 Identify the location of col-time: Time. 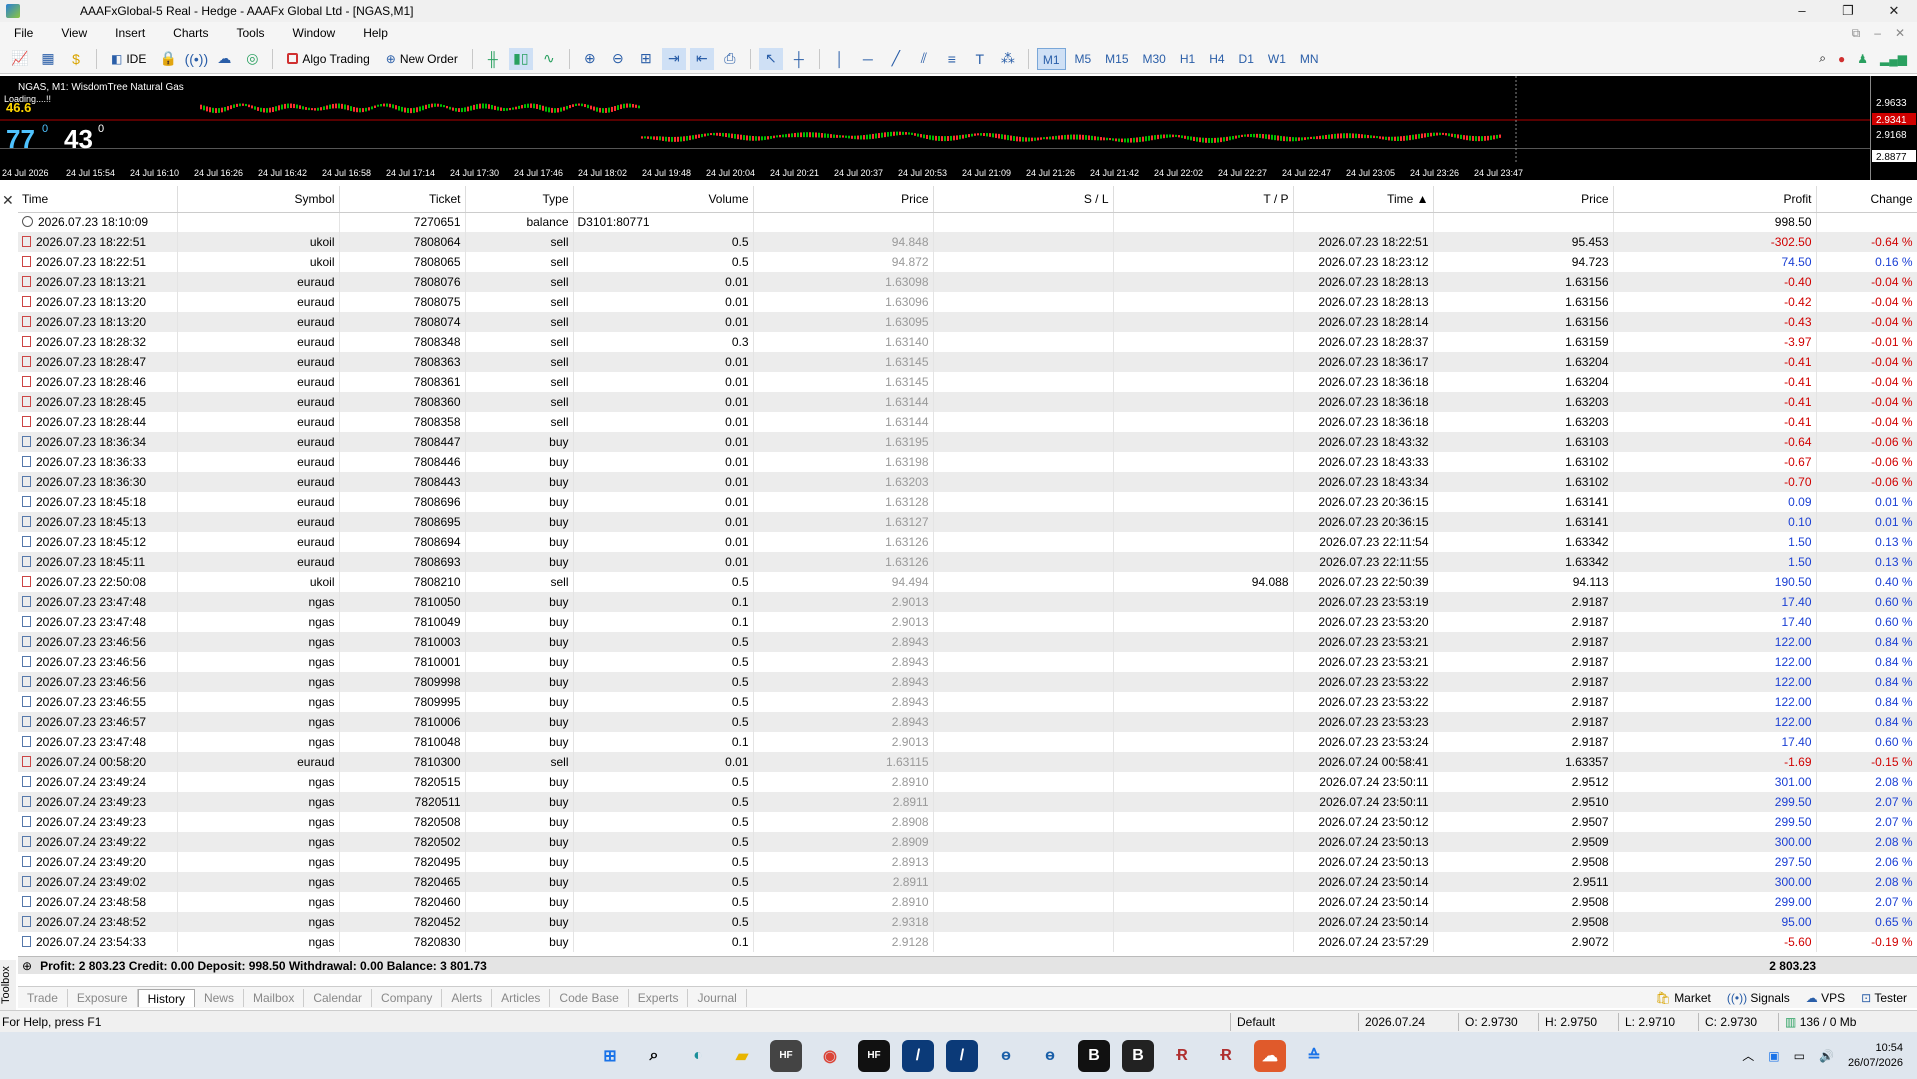
(98, 199).